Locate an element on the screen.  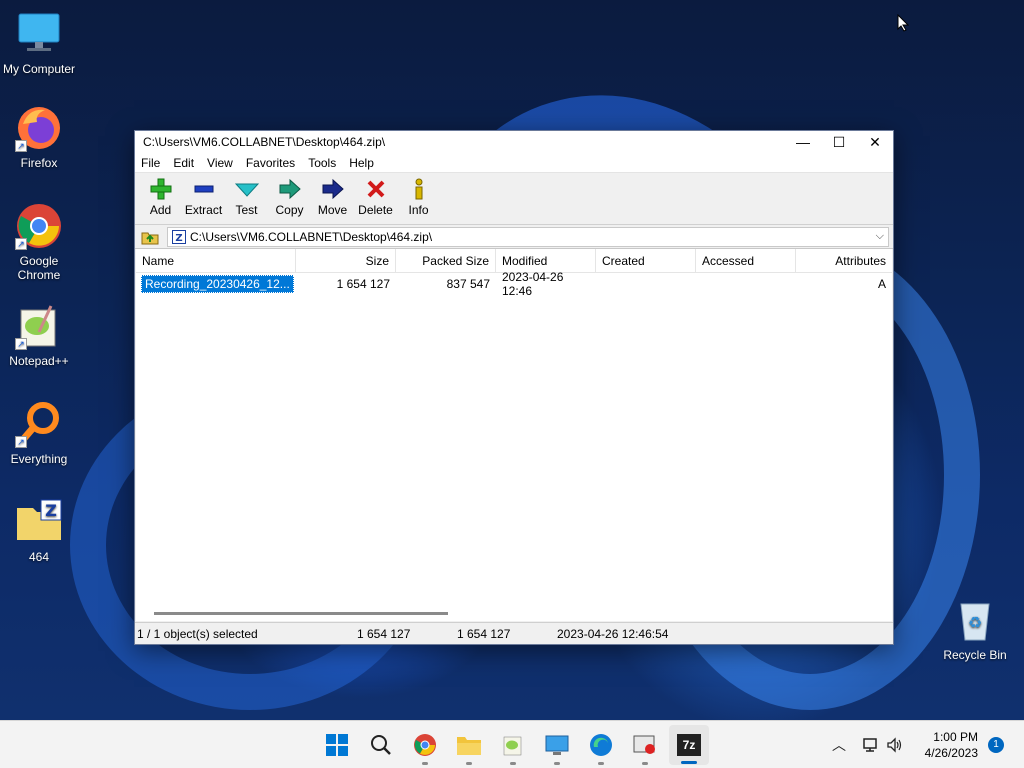
folder-up-icon is located at coordinates (150, 238).